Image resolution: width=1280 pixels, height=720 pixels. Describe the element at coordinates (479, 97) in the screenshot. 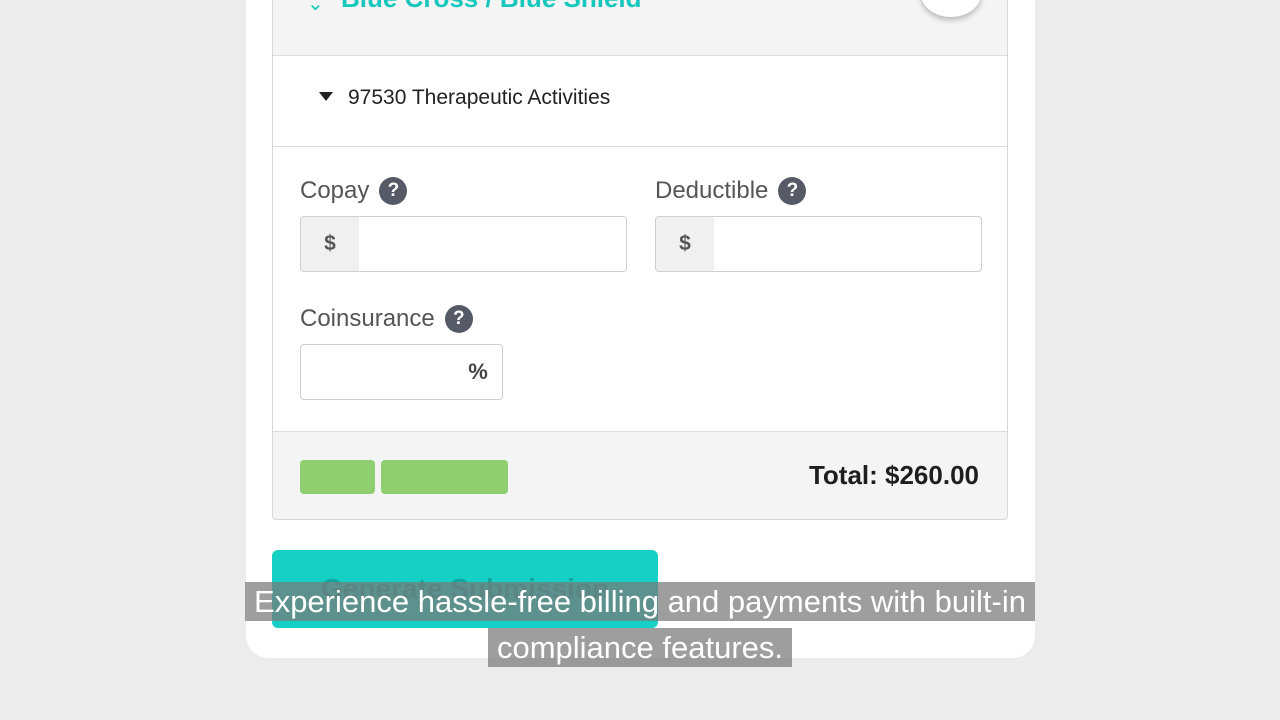

I see `procedure-label: 97530 Therapeutic Activities` at that location.